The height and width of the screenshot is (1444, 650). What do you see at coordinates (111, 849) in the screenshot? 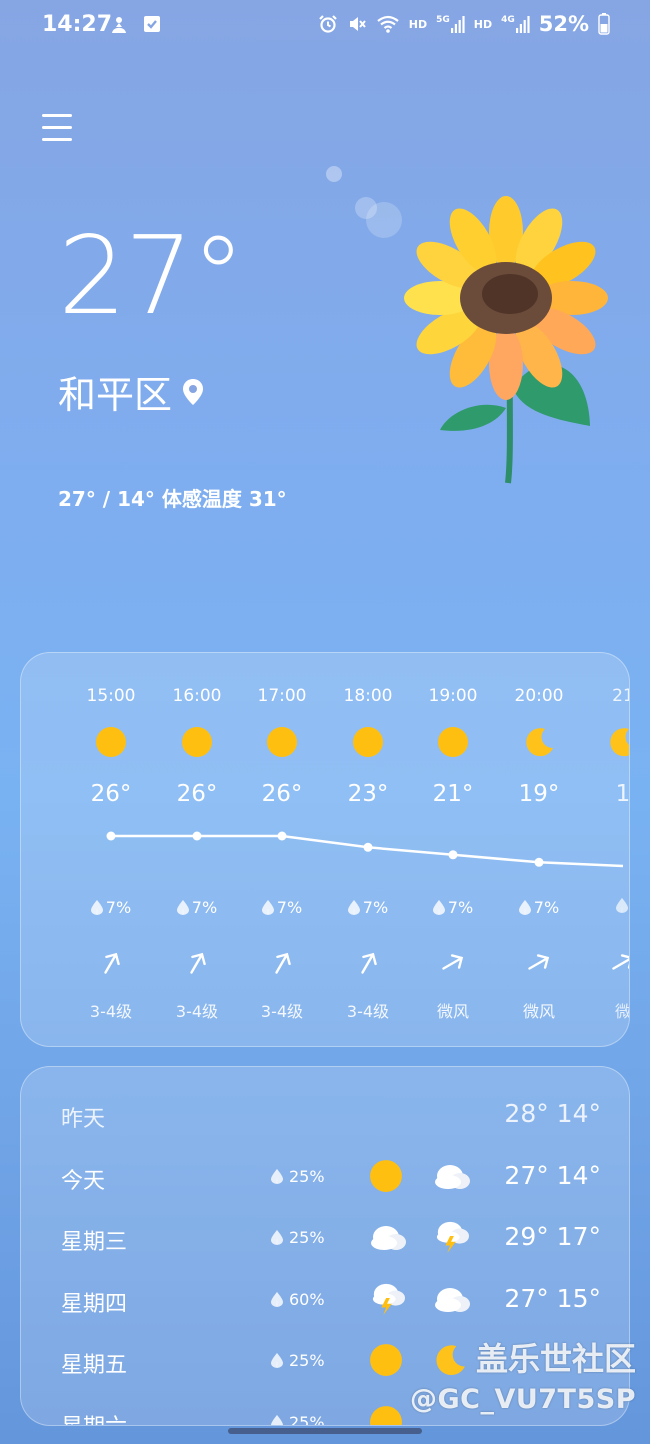
I see `hourly-item: 15:00 26° 7% 3-4级` at bounding box center [111, 849].